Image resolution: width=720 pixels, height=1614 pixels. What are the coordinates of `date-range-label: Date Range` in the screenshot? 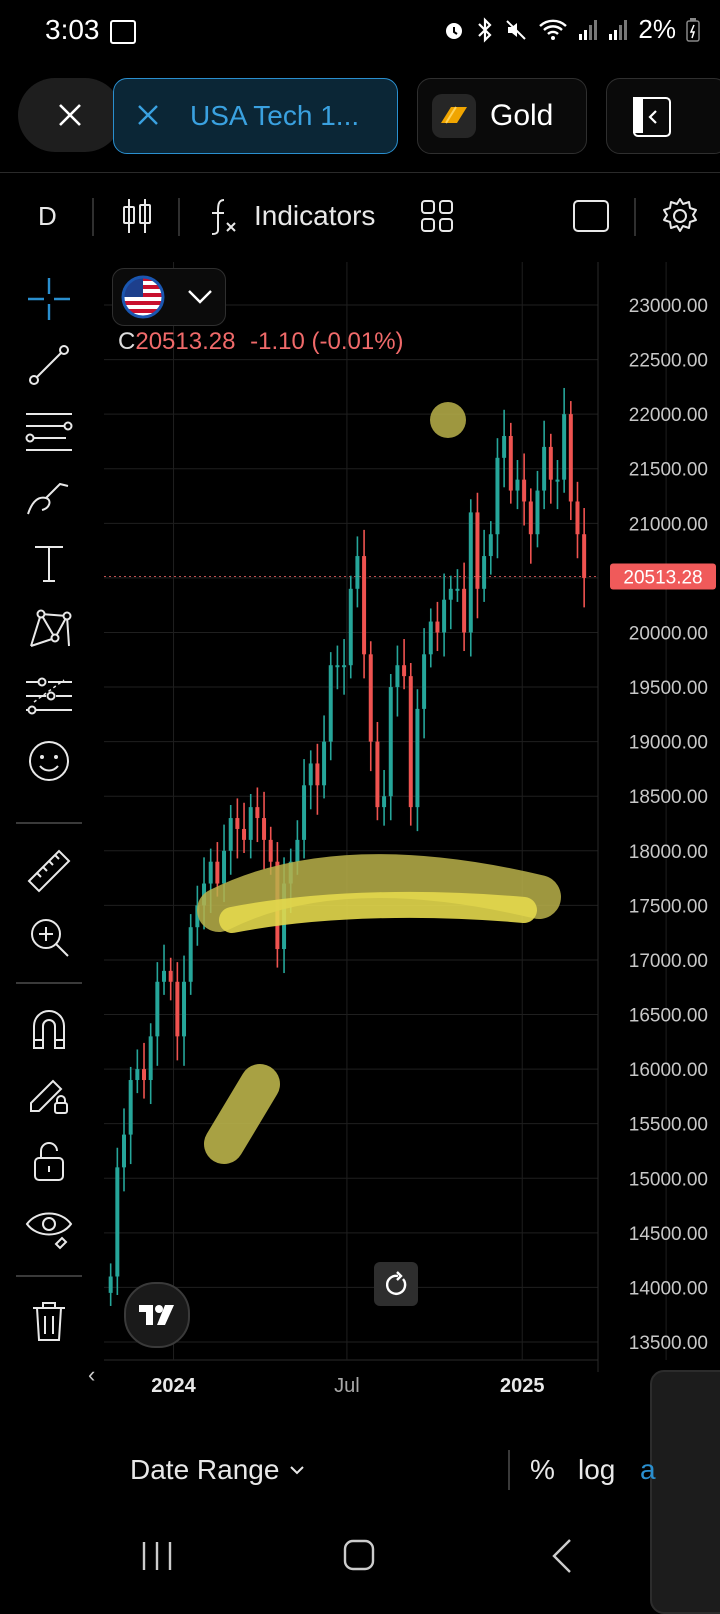 It's located at (205, 1469).